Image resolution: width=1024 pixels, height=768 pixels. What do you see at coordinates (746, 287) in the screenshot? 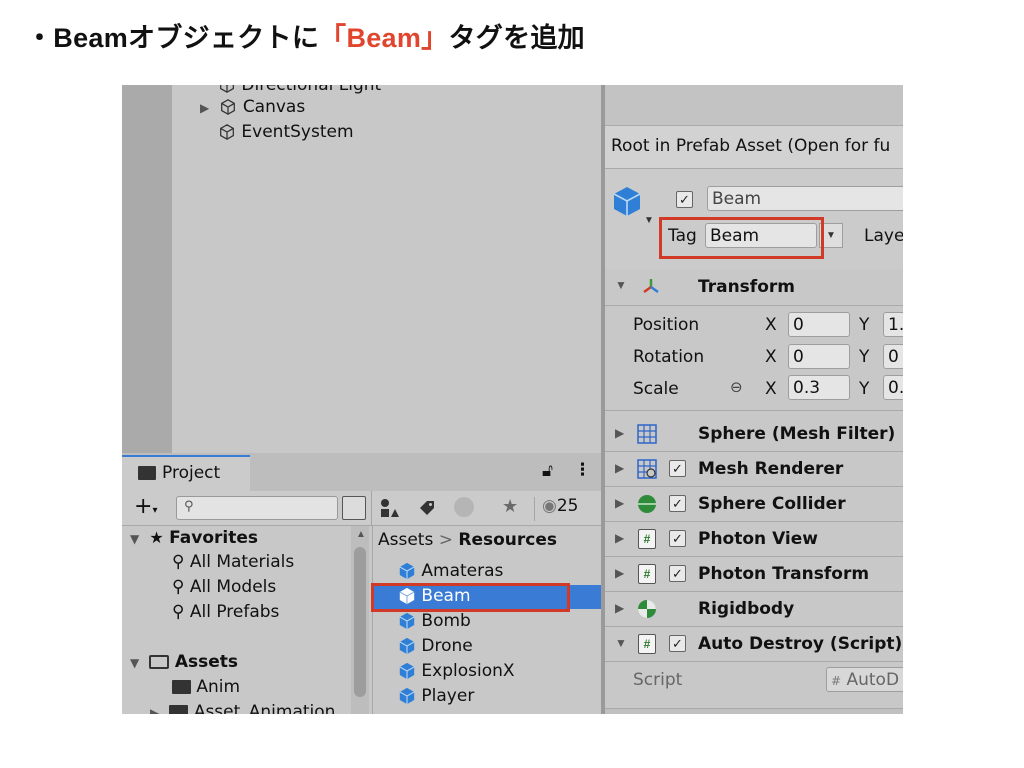
I see `component-title: Transform` at bounding box center [746, 287].